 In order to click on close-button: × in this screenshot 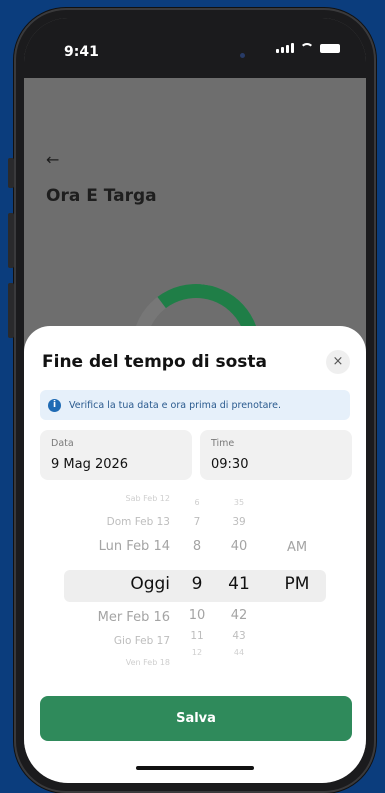, I will do `click(338, 362)`.